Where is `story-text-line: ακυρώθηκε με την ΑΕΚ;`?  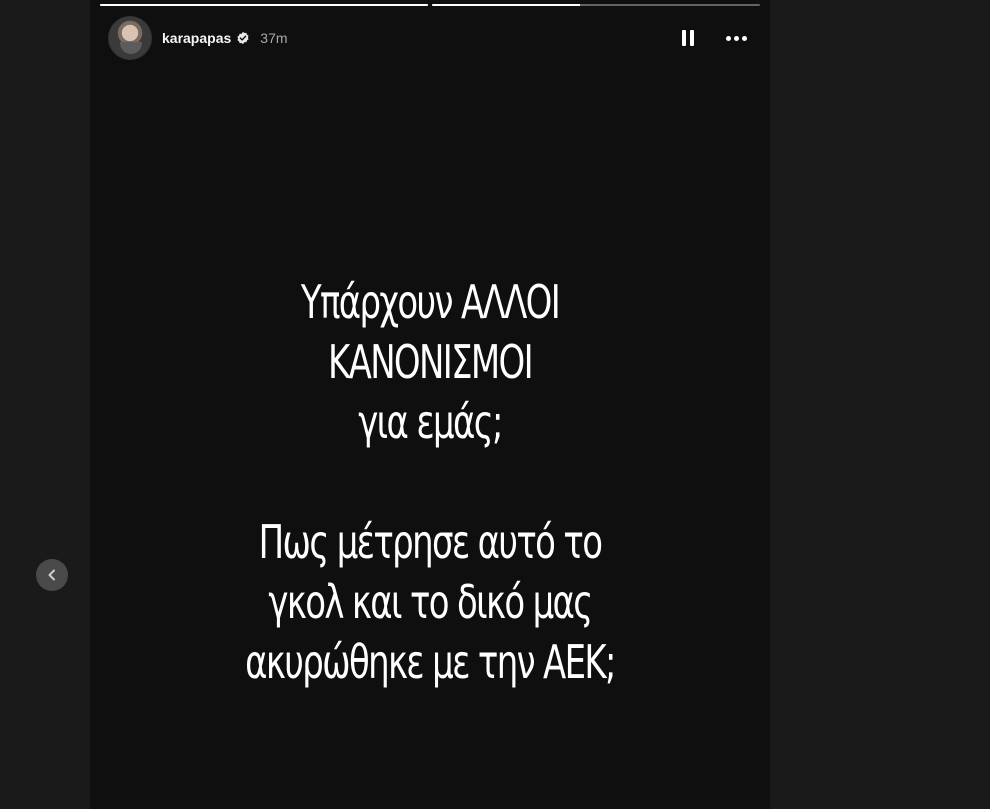
story-text-line: ακυρώθηκε με την ΑΕΚ; is located at coordinates (430, 662).